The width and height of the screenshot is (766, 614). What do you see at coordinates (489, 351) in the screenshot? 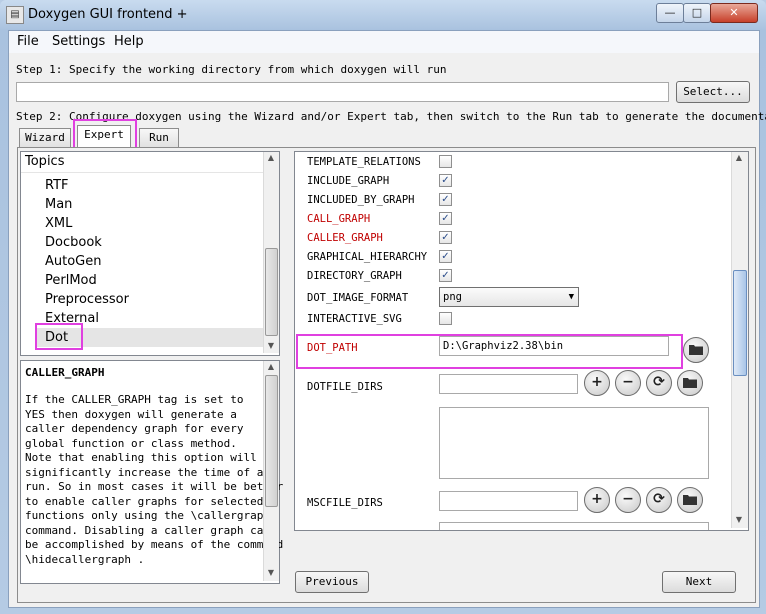
I see `dot-path-highlight` at bounding box center [489, 351].